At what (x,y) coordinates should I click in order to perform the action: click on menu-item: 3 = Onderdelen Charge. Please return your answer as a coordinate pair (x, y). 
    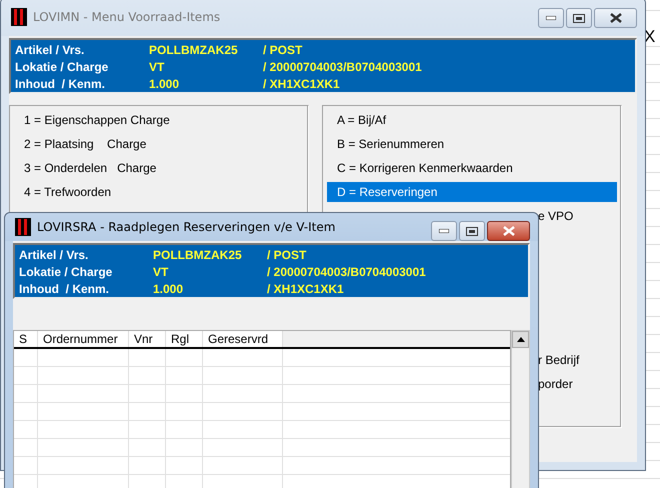
    Looking at the image, I should click on (159, 168).